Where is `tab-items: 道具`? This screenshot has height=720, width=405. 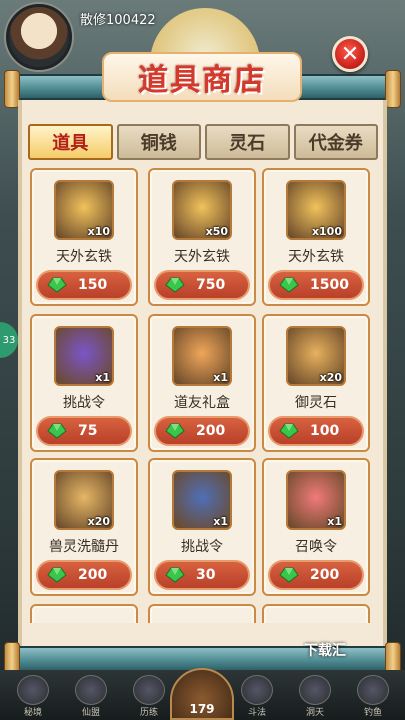
tab-items: 道具 is located at coordinates (70, 142).